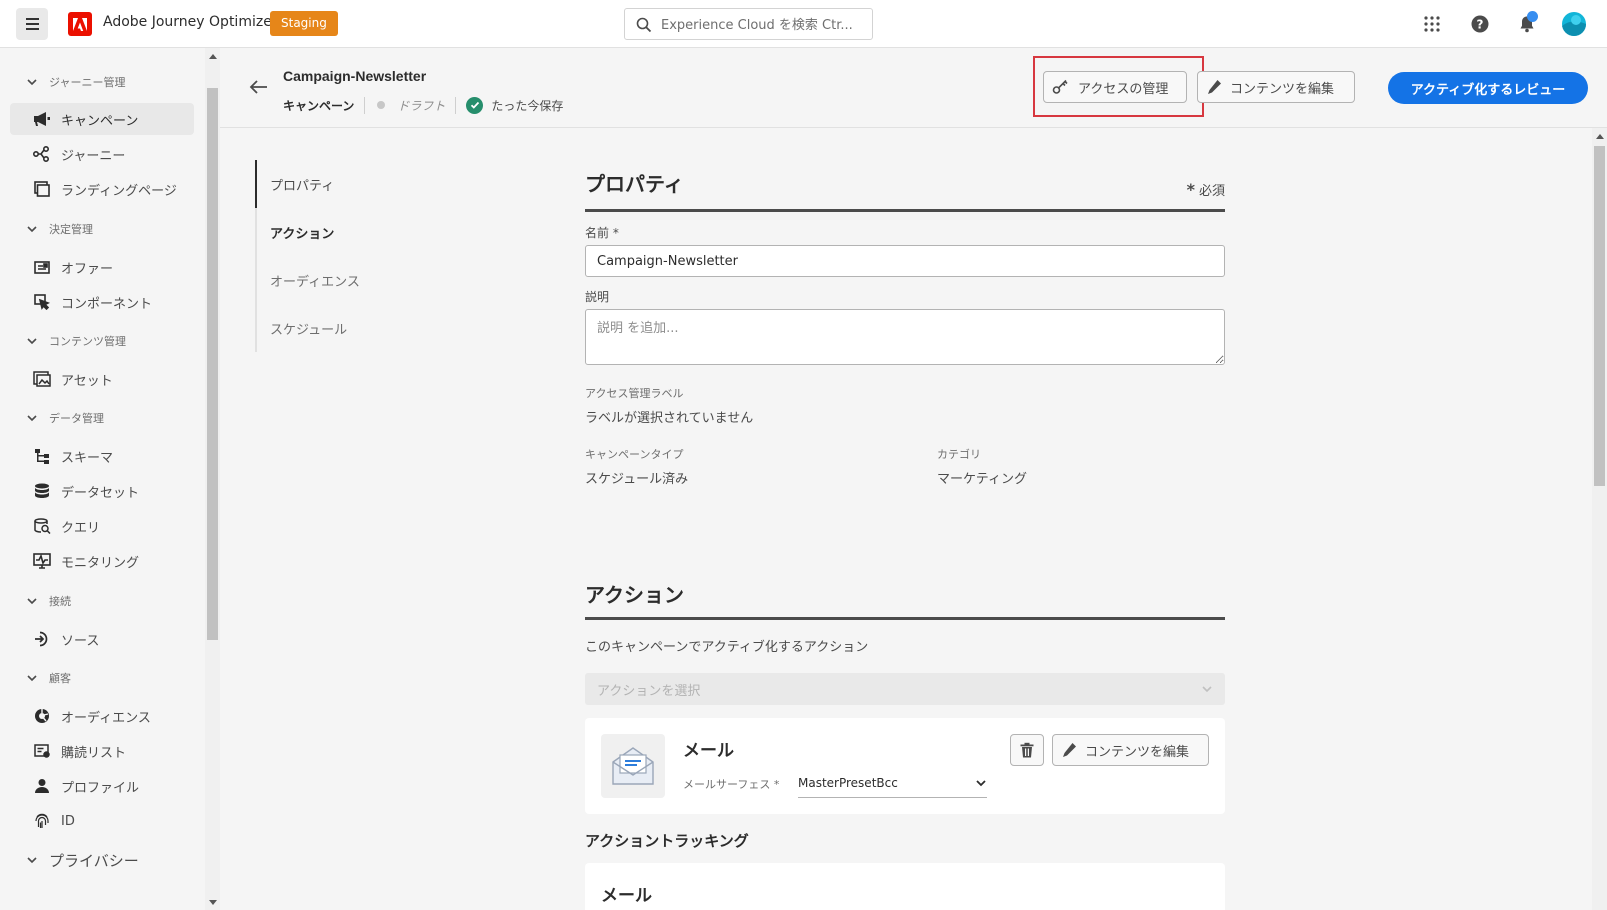 This screenshot has height=910, width=1607. Describe the element at coordinates (42, 786) in the screenshot. I see `profile-icon` at that location.